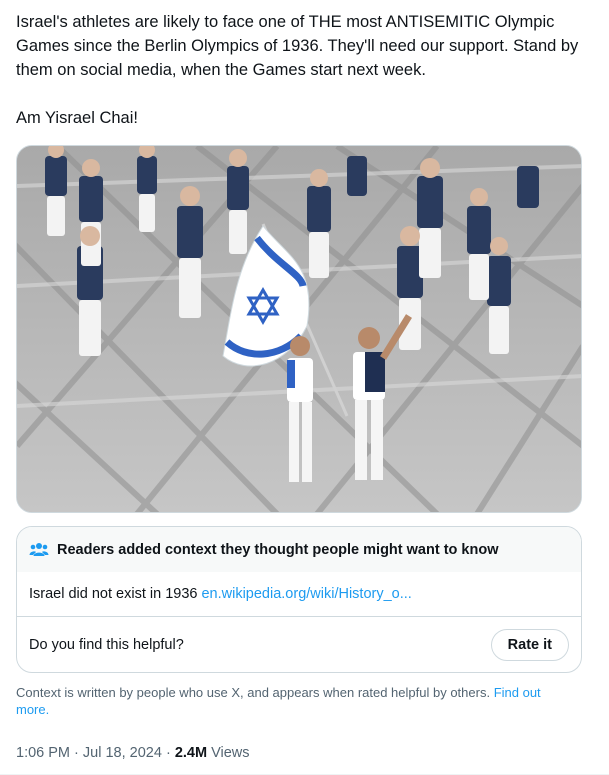 The image size is (609, 775). What do you see at coordinates (106, 645) in the screenshot?
I see `helpful-prompt: Do you find this helpful?` at bounding box center [106, 645].